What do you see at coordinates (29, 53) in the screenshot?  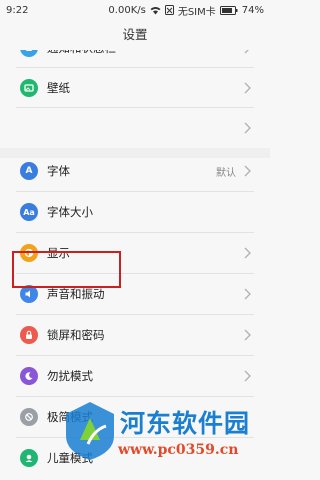 I see `notification-icon` at bounding box center [29, 53].